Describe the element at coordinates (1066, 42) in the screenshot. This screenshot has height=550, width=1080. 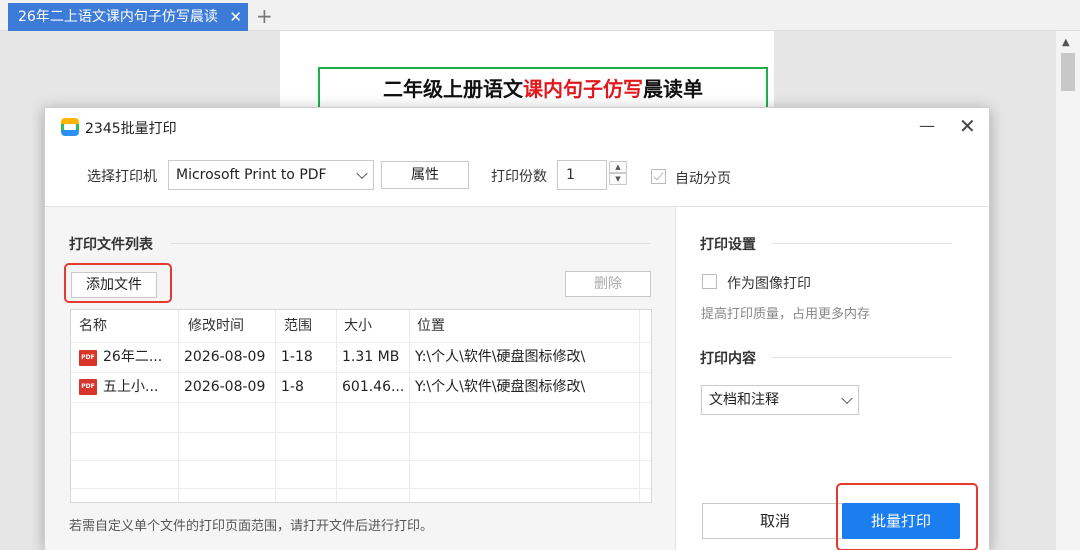
I see `scroll-up-icon: ▲` at that location.